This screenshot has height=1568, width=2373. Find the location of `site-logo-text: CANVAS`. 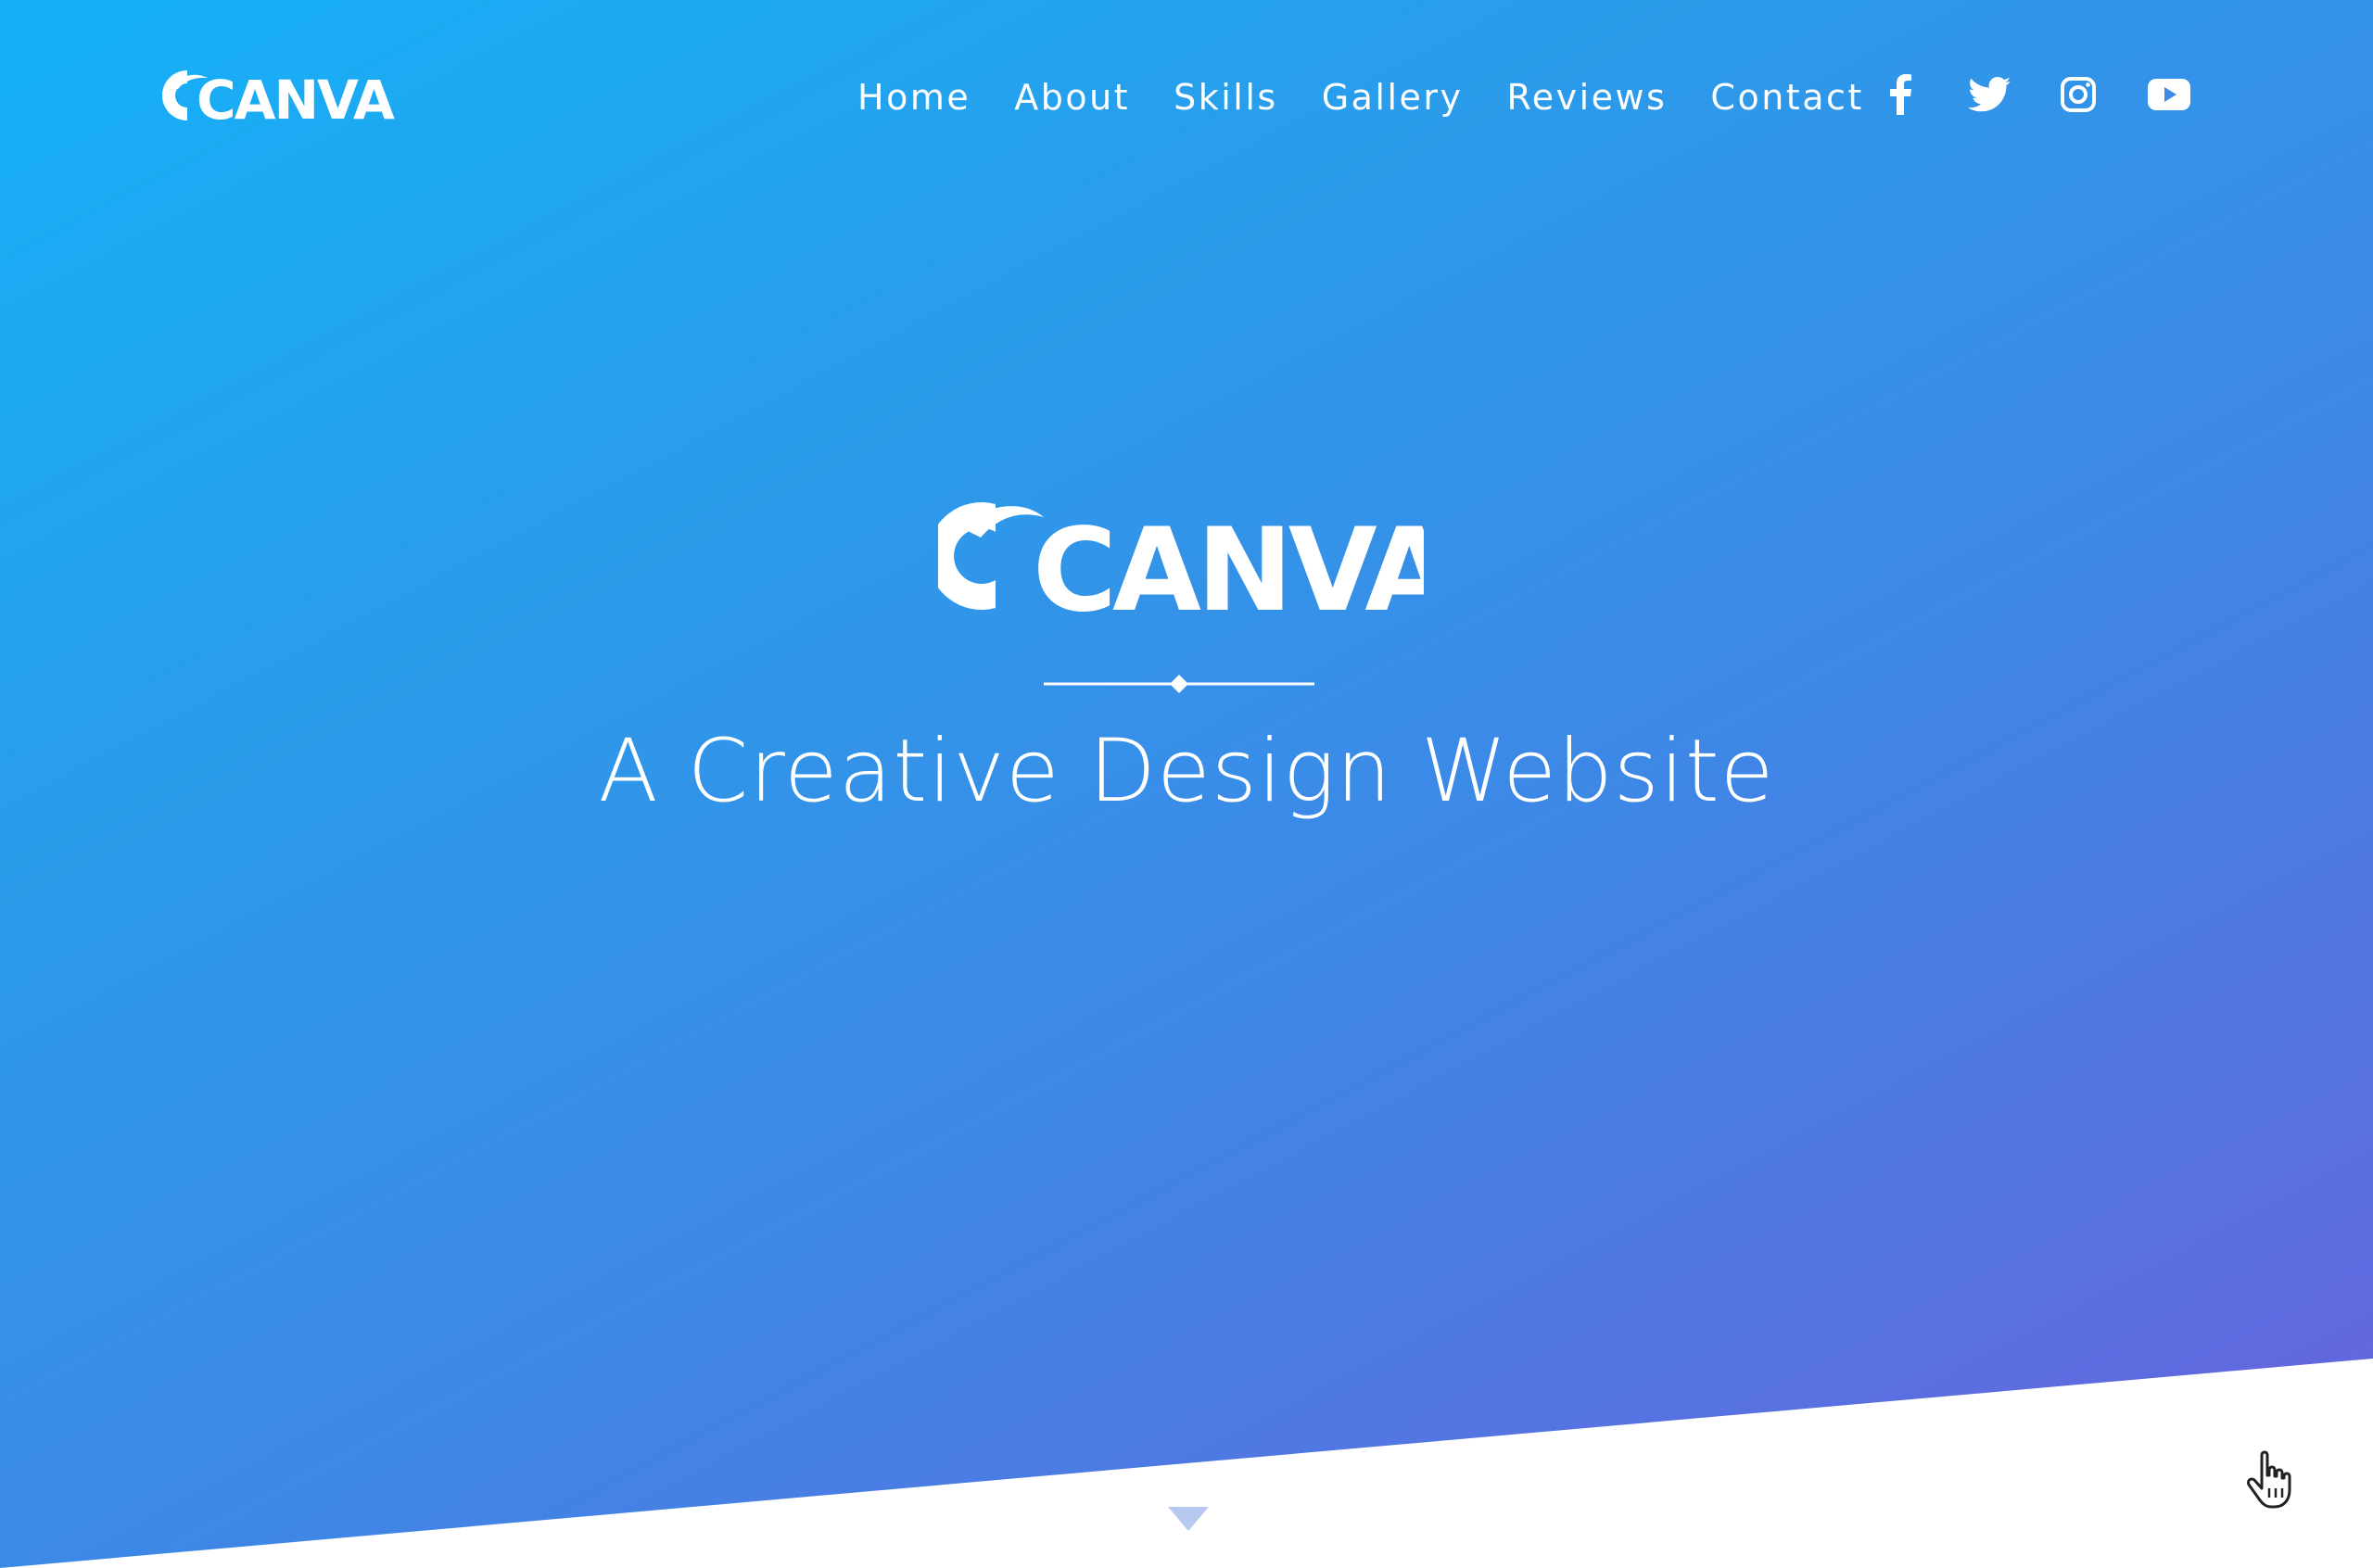

site-logo-text: CANVAS is located at coordinates (297, 96).